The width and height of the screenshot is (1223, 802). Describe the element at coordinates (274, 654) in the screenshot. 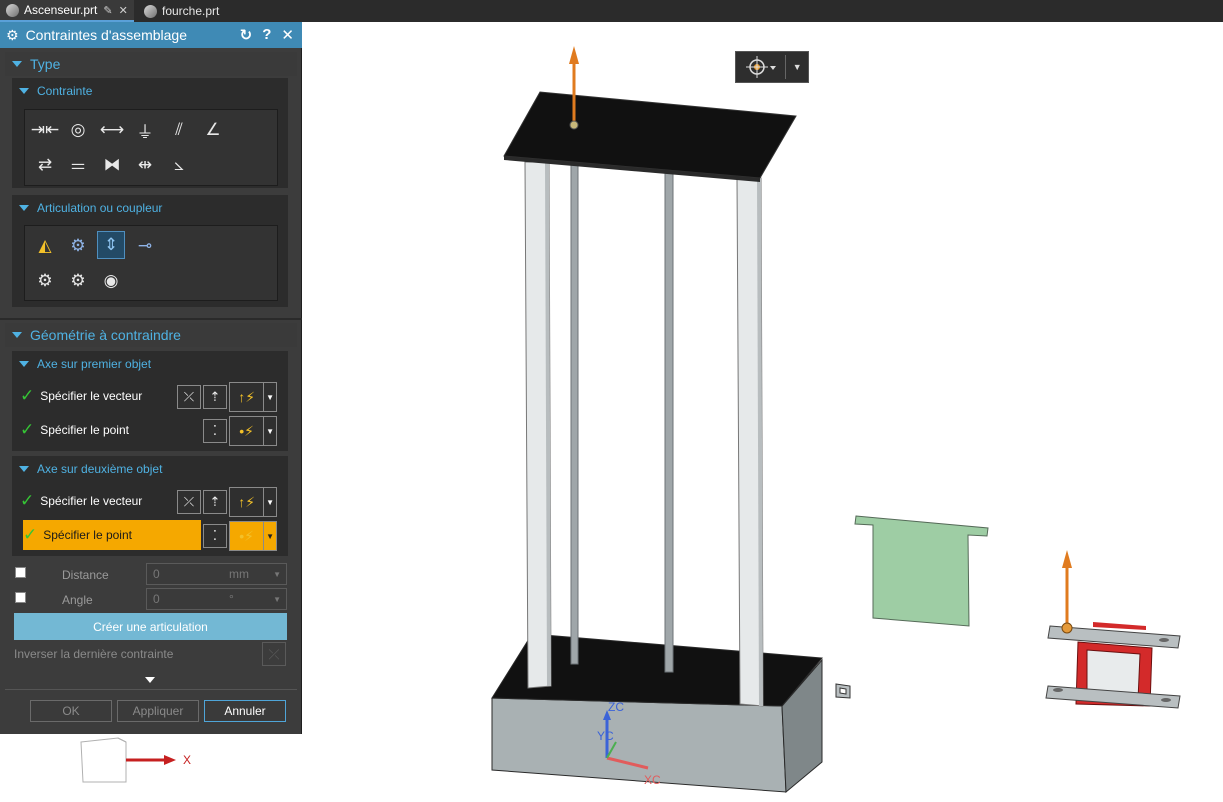

I see `invert-constraint-button: ⤫` at that location.